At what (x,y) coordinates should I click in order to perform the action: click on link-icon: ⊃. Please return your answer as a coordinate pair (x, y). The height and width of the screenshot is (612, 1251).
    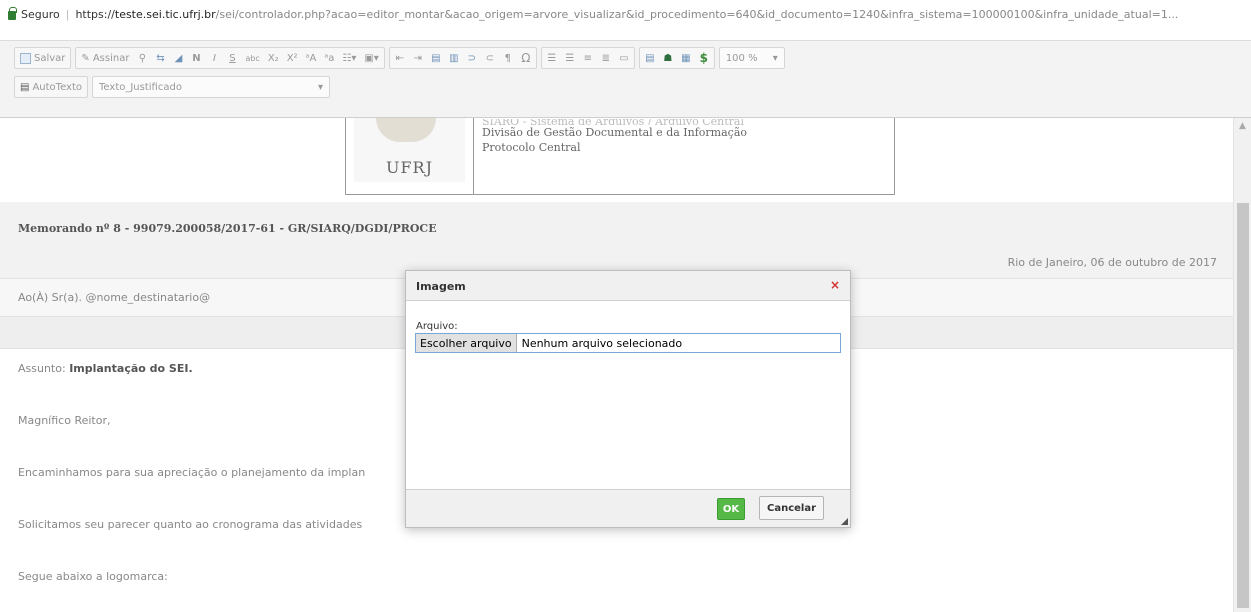
    Looking at the image, I should click on (472, 58).